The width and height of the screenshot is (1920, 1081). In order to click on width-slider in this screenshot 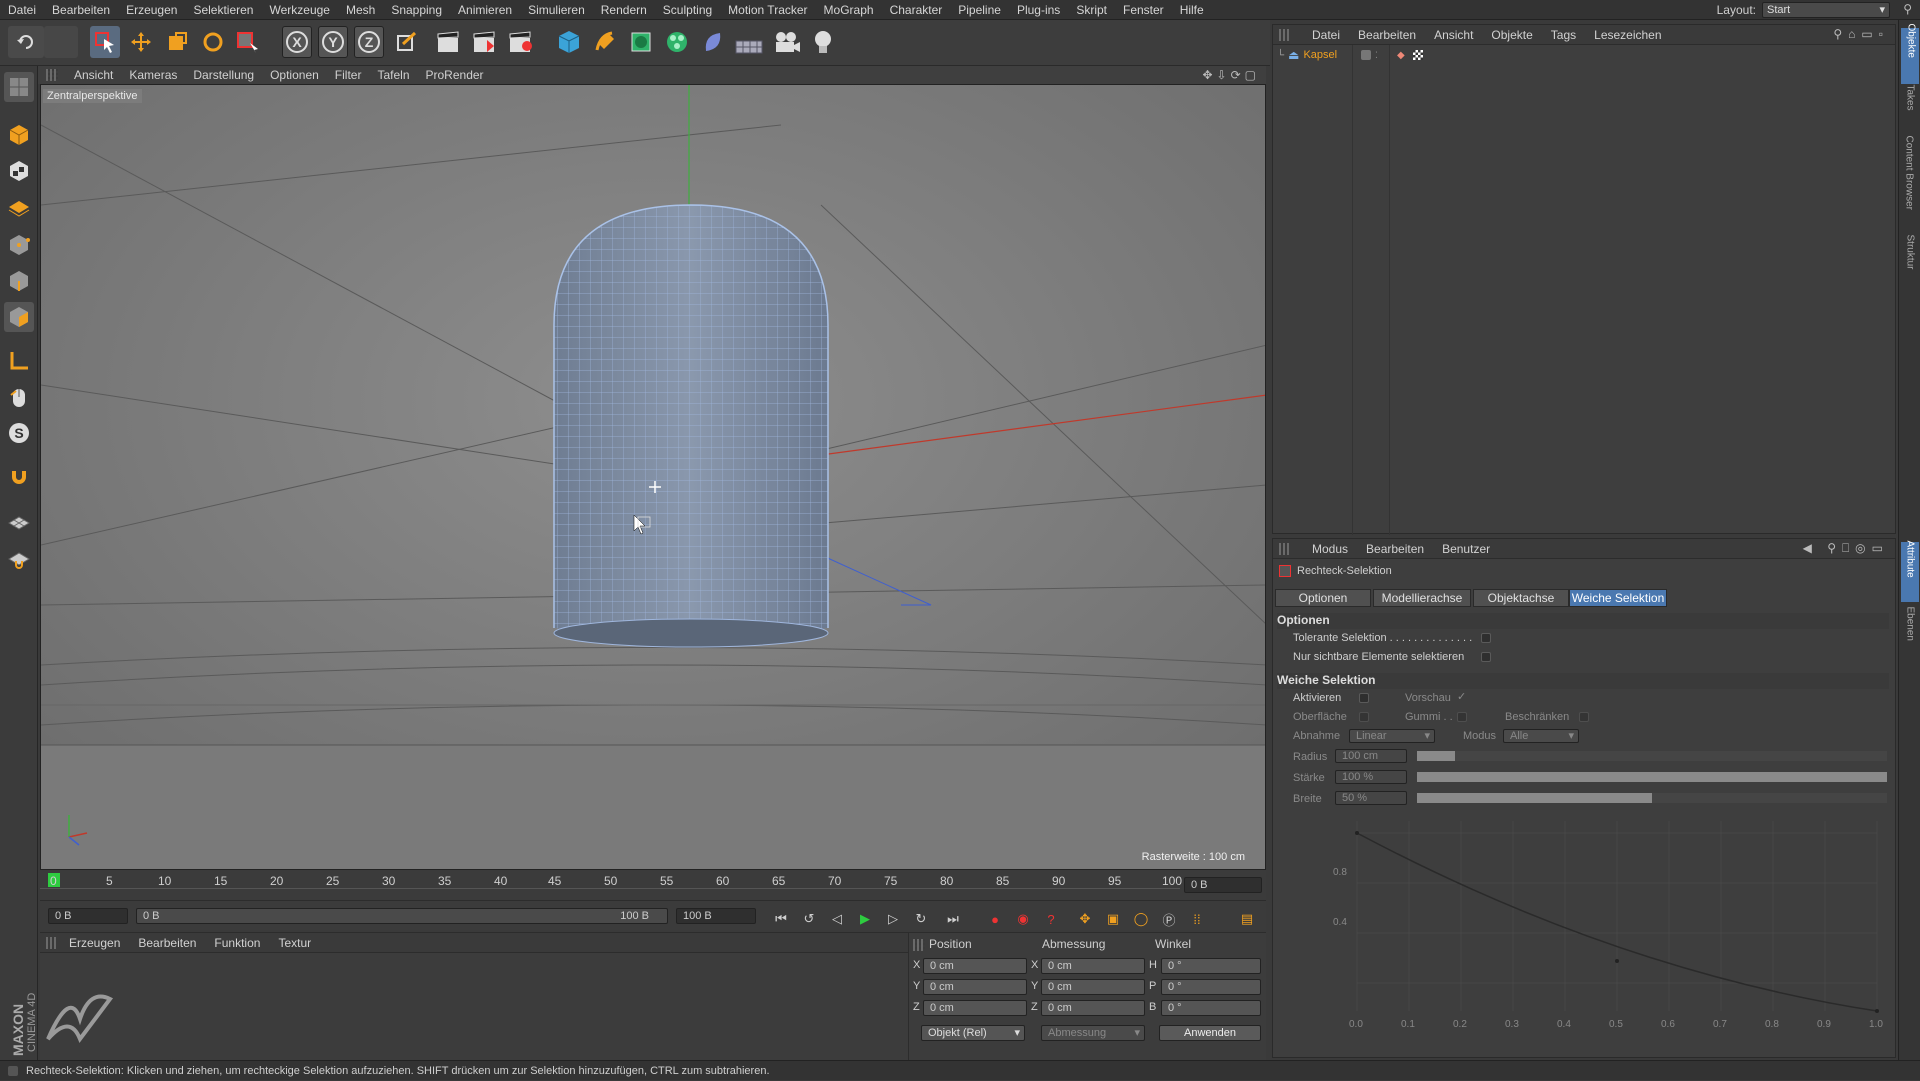, I will do `click(1652, 798)`.